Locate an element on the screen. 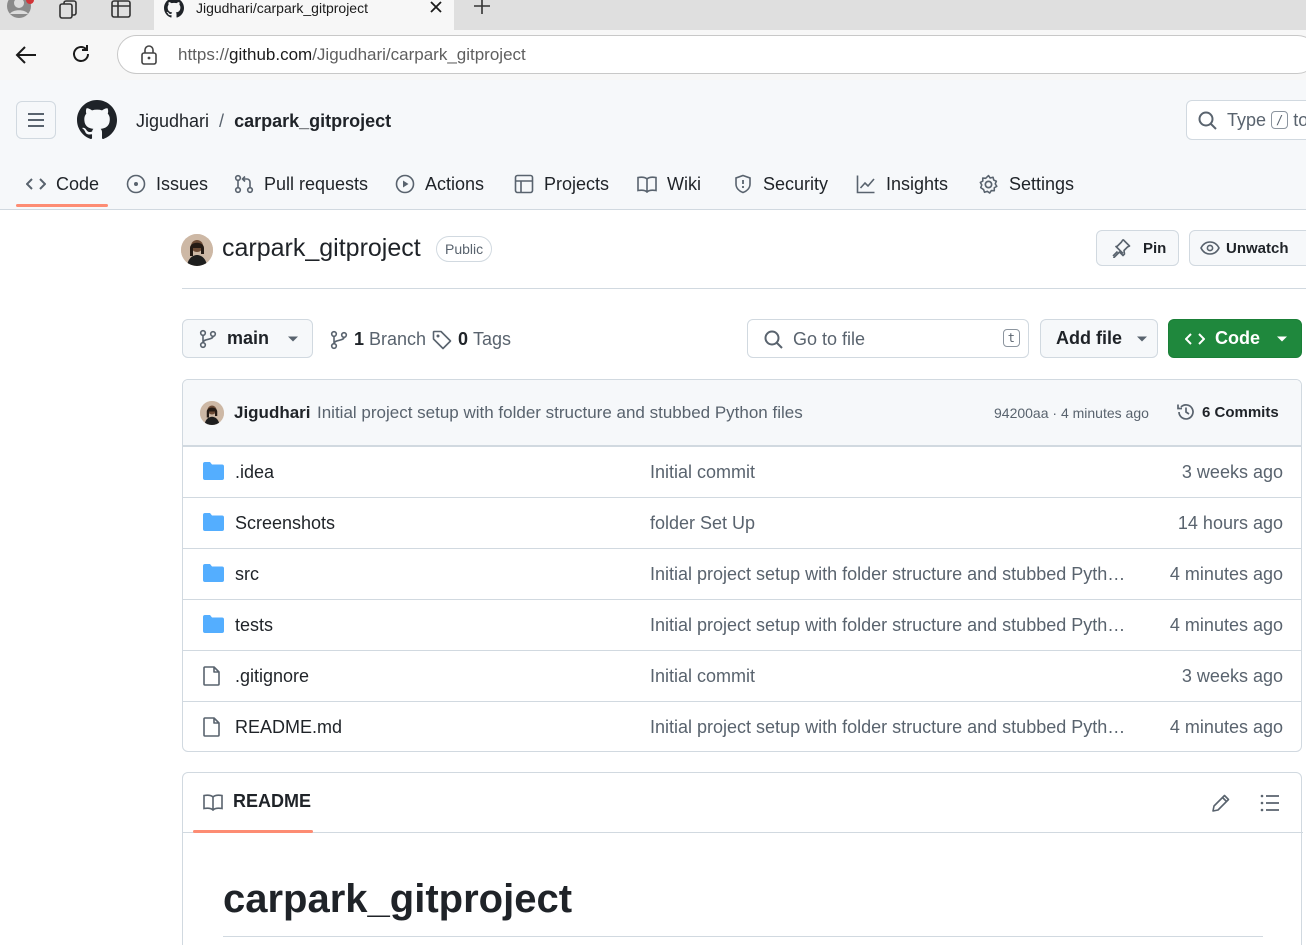 This screenshot has width=1306, height=945. file-commit-message: folder Set Up is located at coordinates (702, 523).